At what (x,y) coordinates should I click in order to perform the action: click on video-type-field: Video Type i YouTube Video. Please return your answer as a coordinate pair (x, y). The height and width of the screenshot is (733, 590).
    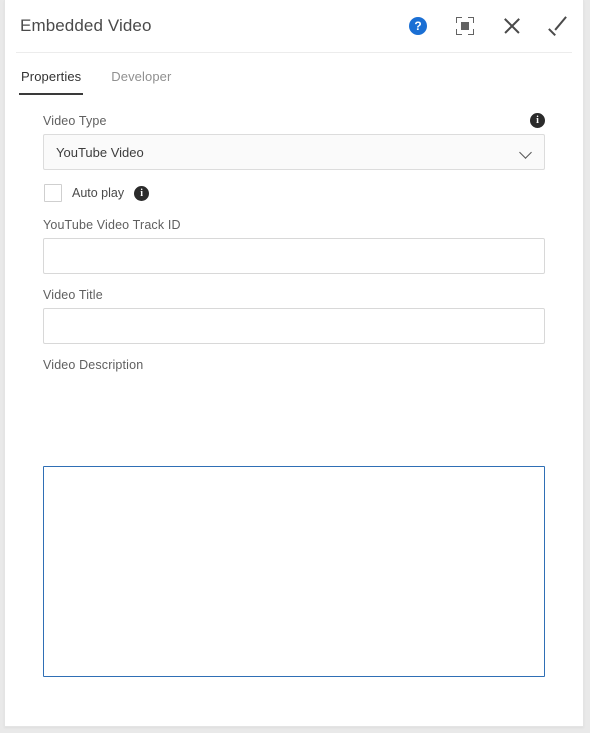
    Looking at the image, I should click on (294, 141).